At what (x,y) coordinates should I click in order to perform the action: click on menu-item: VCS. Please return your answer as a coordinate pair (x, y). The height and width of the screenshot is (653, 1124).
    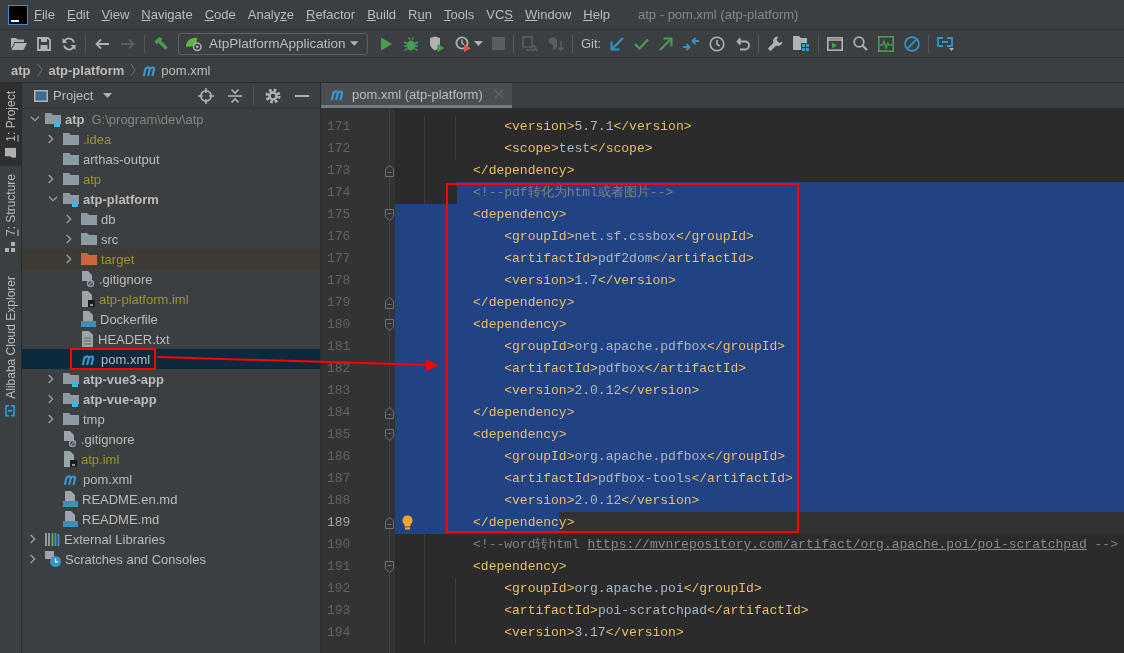
    Looking at the image, I should click on (499, 14).